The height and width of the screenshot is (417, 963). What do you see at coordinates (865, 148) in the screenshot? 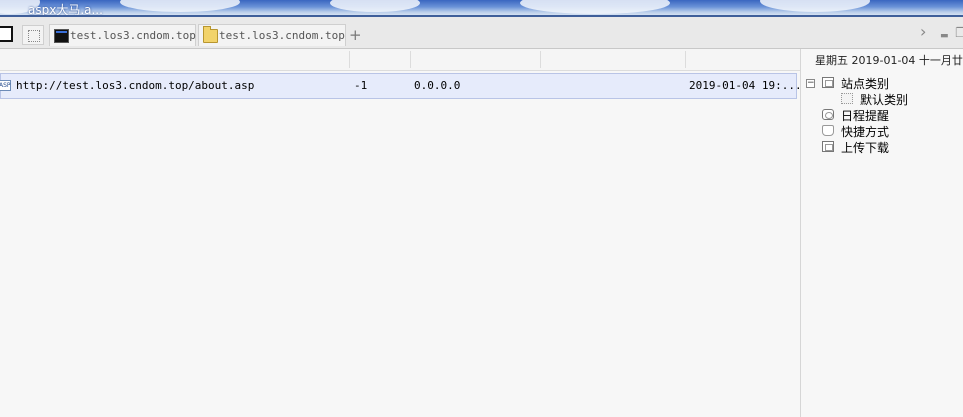
I see `tree-item-label: 上传下载` at bounding box center [865, 148].